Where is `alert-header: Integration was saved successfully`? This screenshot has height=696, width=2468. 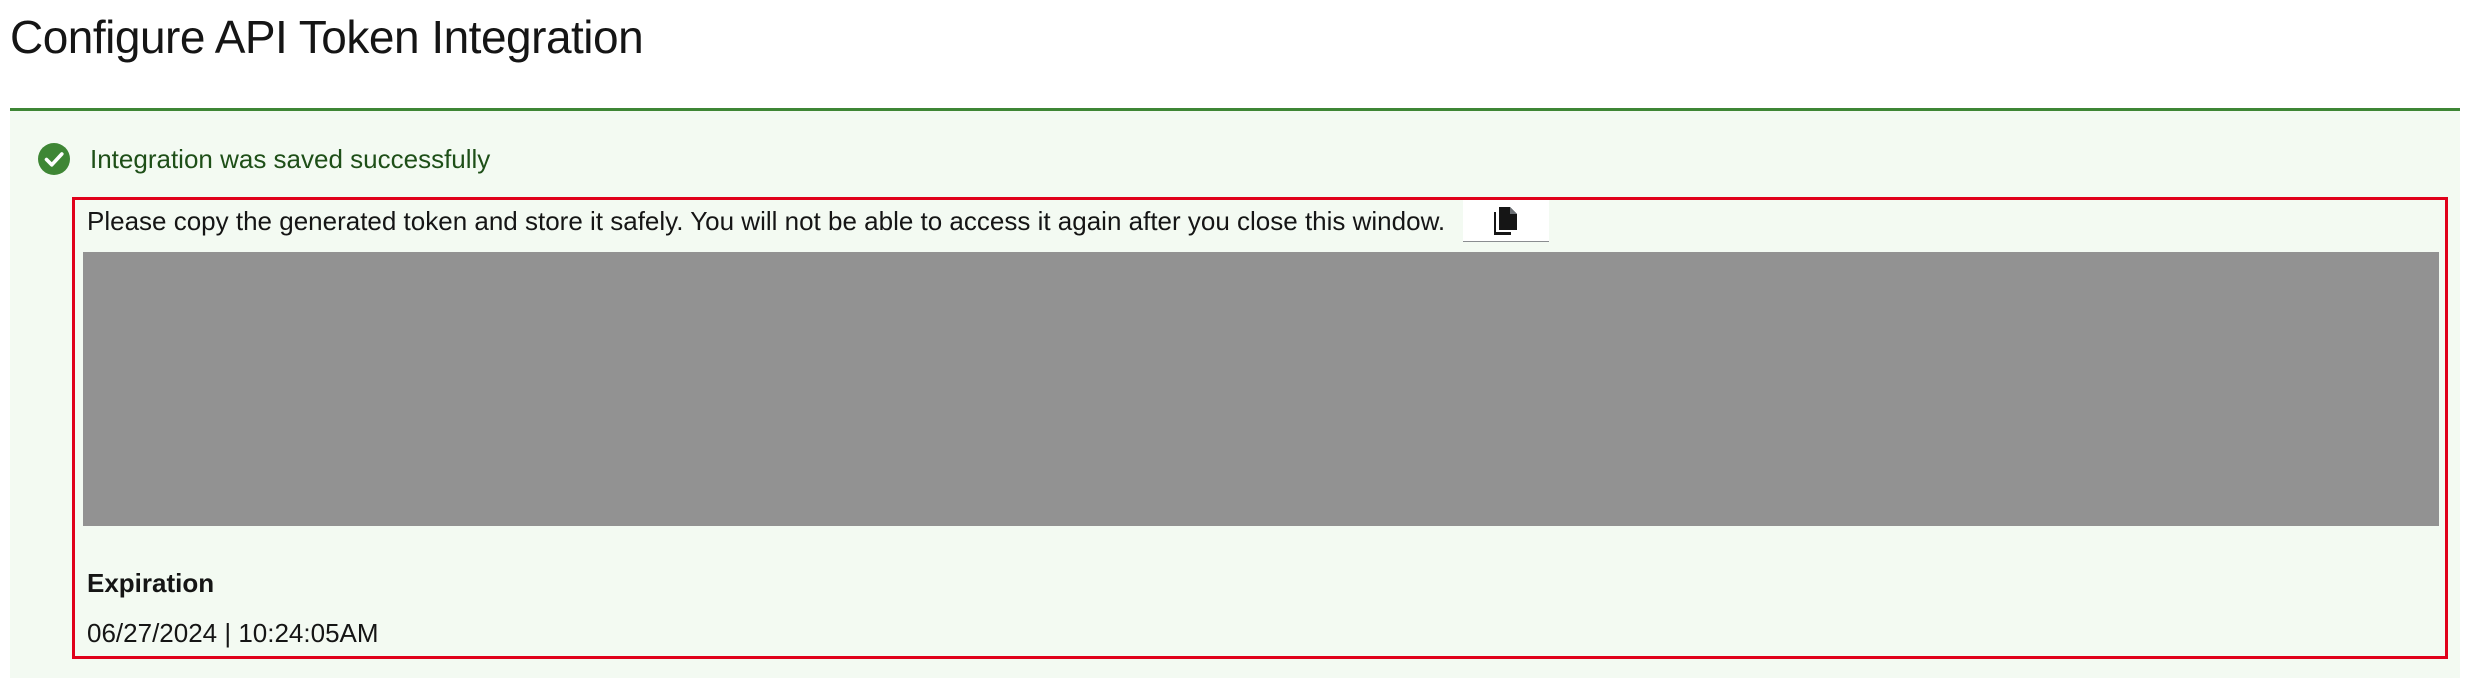 alert-header: Integration was saved successfully is located at coordinates (264, 159).